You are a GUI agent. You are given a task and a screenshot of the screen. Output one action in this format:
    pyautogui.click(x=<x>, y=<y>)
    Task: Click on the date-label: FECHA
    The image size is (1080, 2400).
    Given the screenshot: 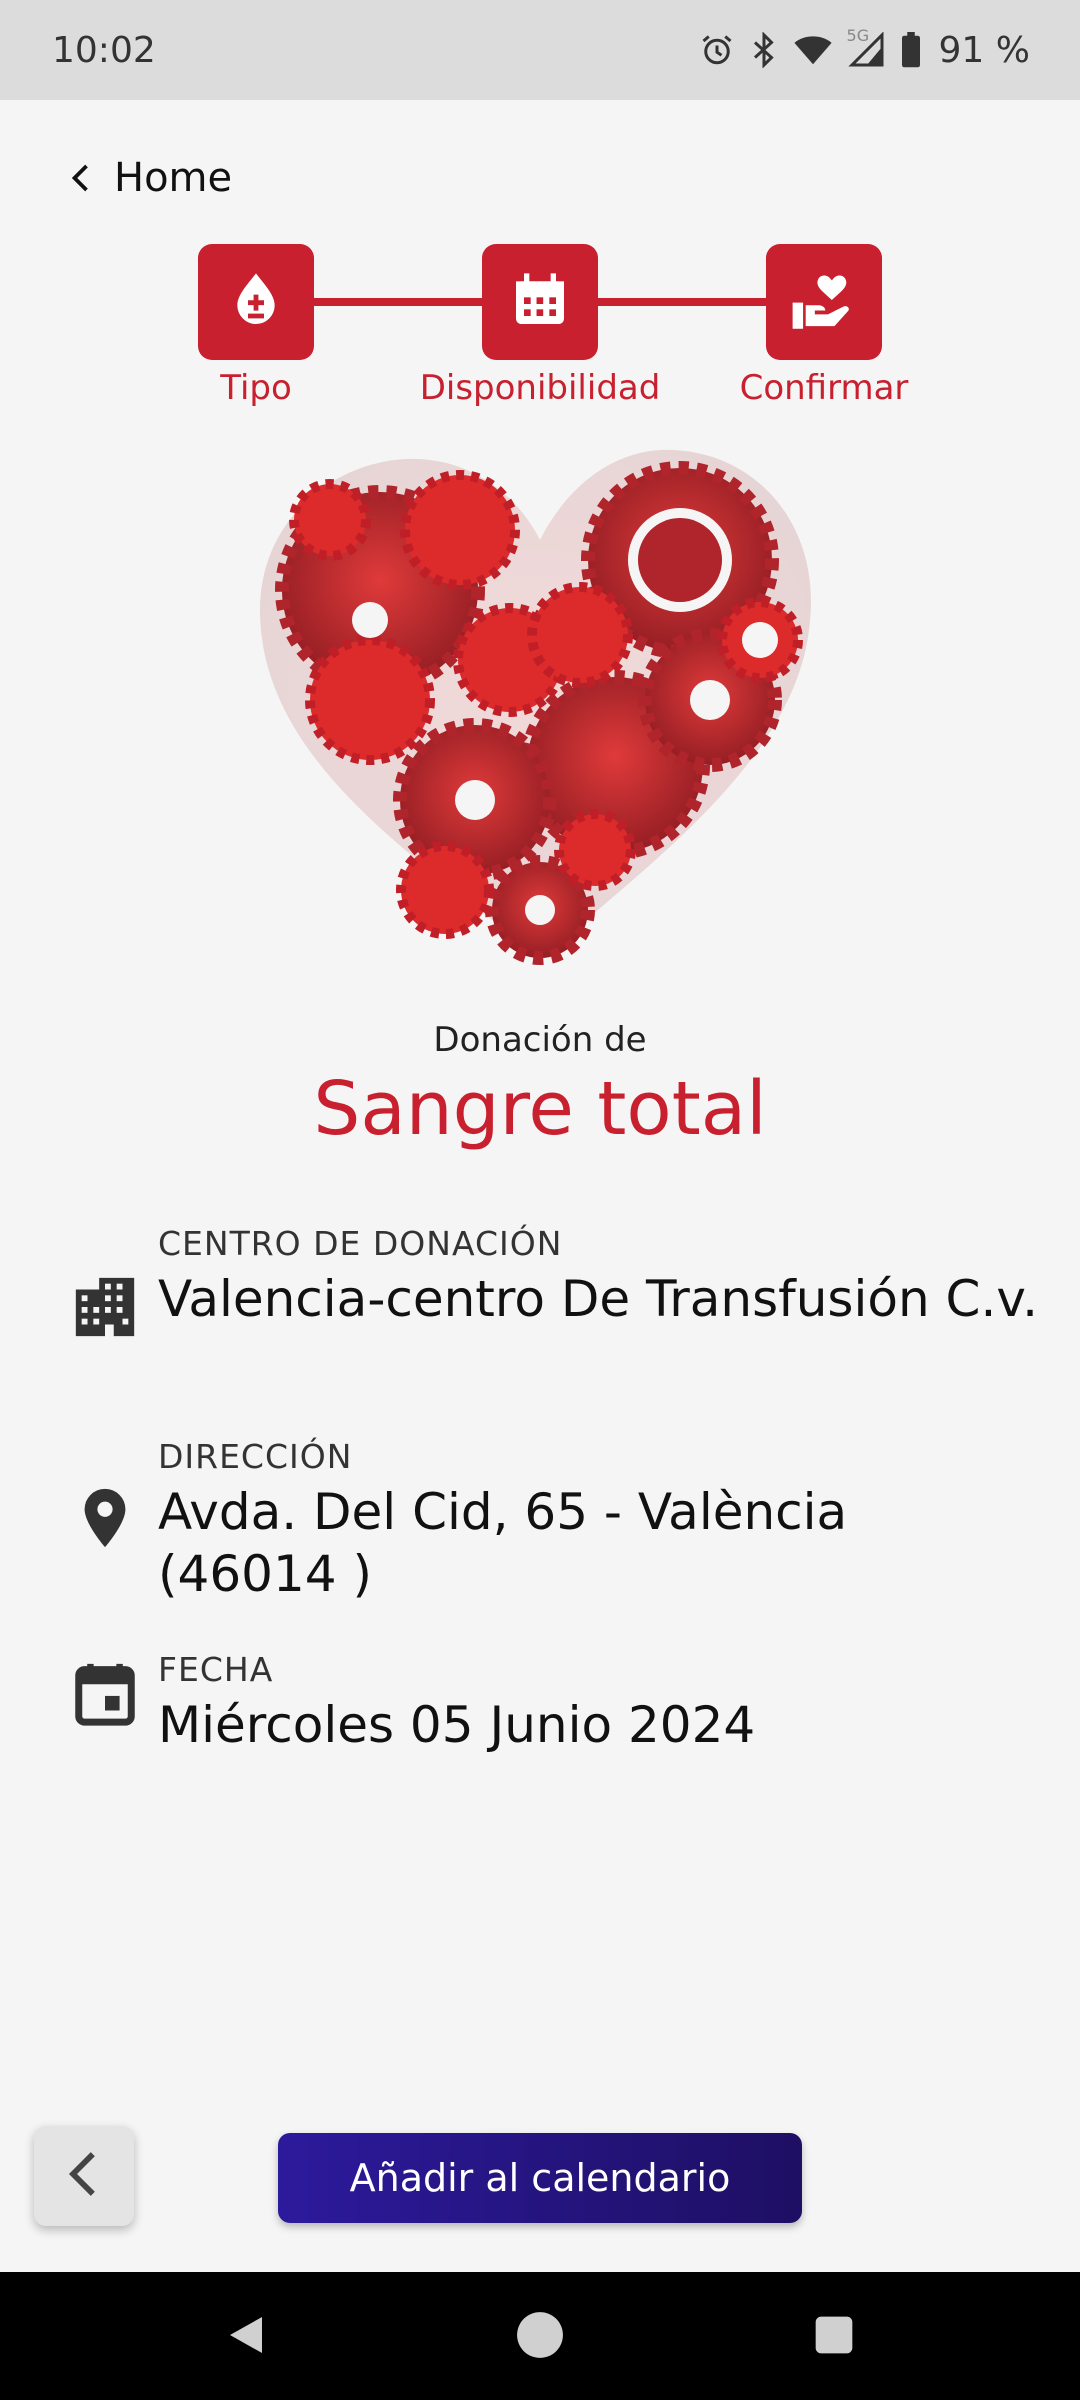 What is the action you would take?
    pyautogui.click(x=216, y=1669)
    